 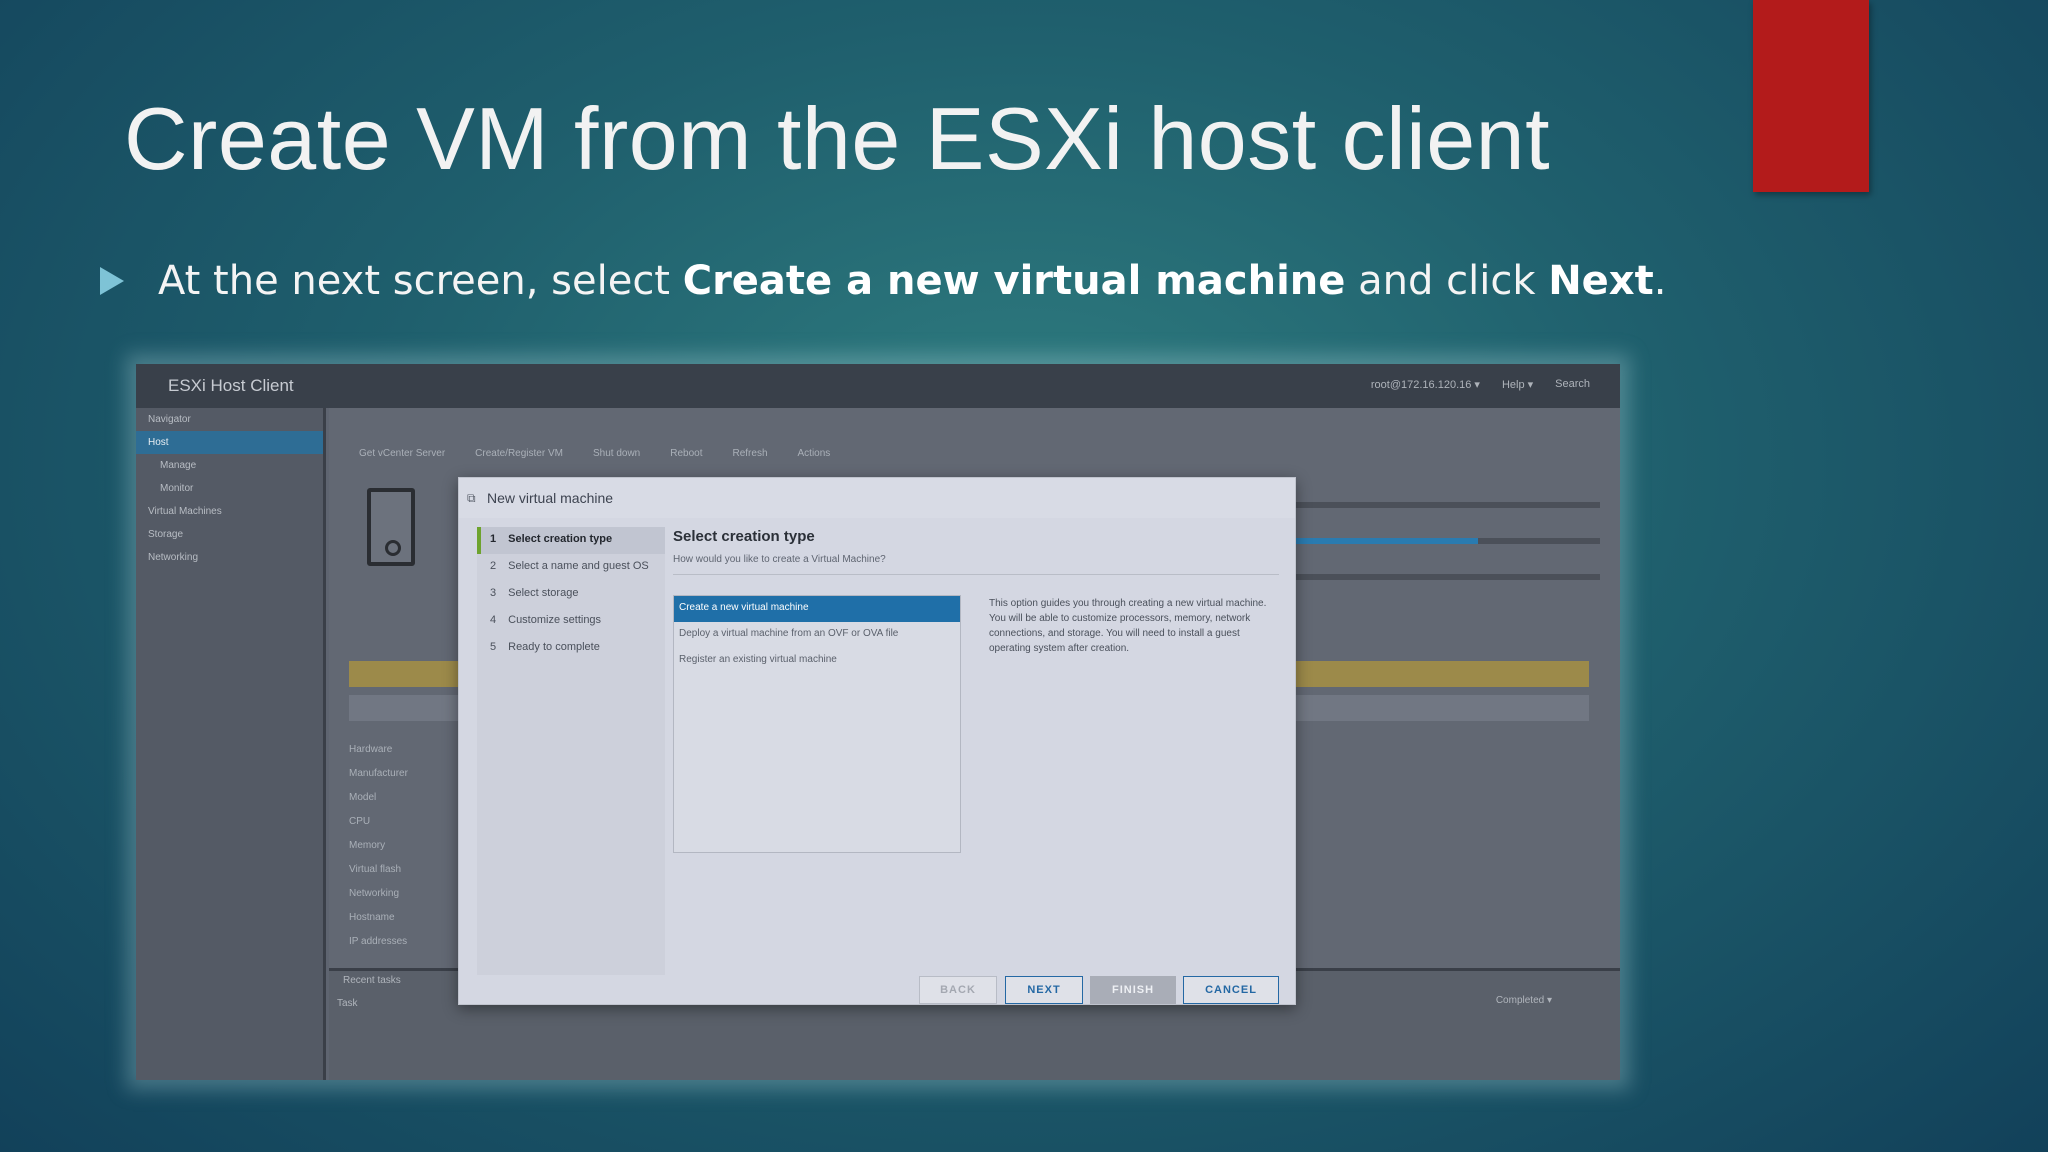 I want to click on bullet-arrow-icon, so click(x=112, y=281).